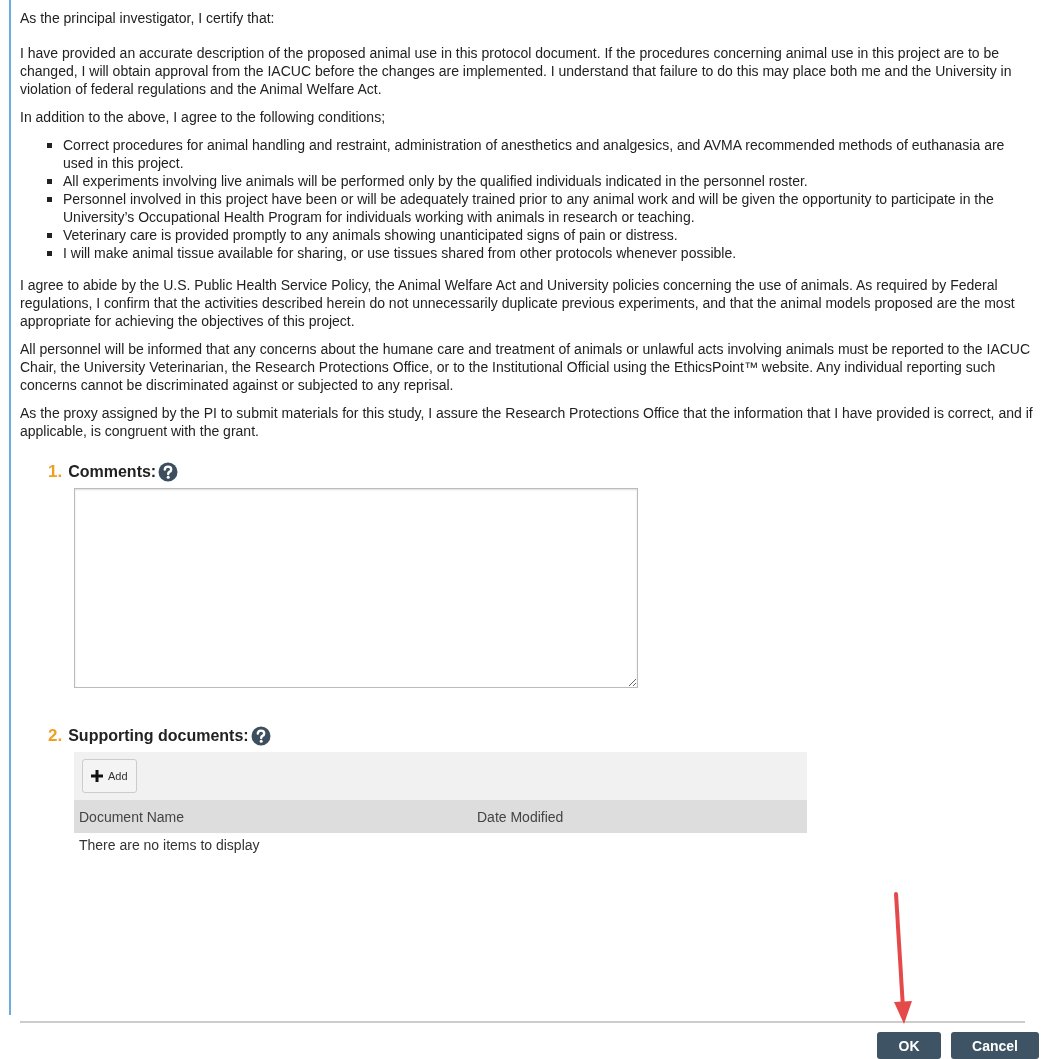 This screenshot has height=1059, width=1045. What do you see at coordinates (516, 71) in the screenshot?
I see `paragraph: I have provided an accurate description of the proposed animal use in this protocol document. If the procedures concerning animal use in this project are to be changed, I will obtain approval from the IACUC before the changes are implemented. I understand that failure to do this may place both me and the University in violation of federal regulations and the Animal Welfare Act.` at bounding box center [516, 71].